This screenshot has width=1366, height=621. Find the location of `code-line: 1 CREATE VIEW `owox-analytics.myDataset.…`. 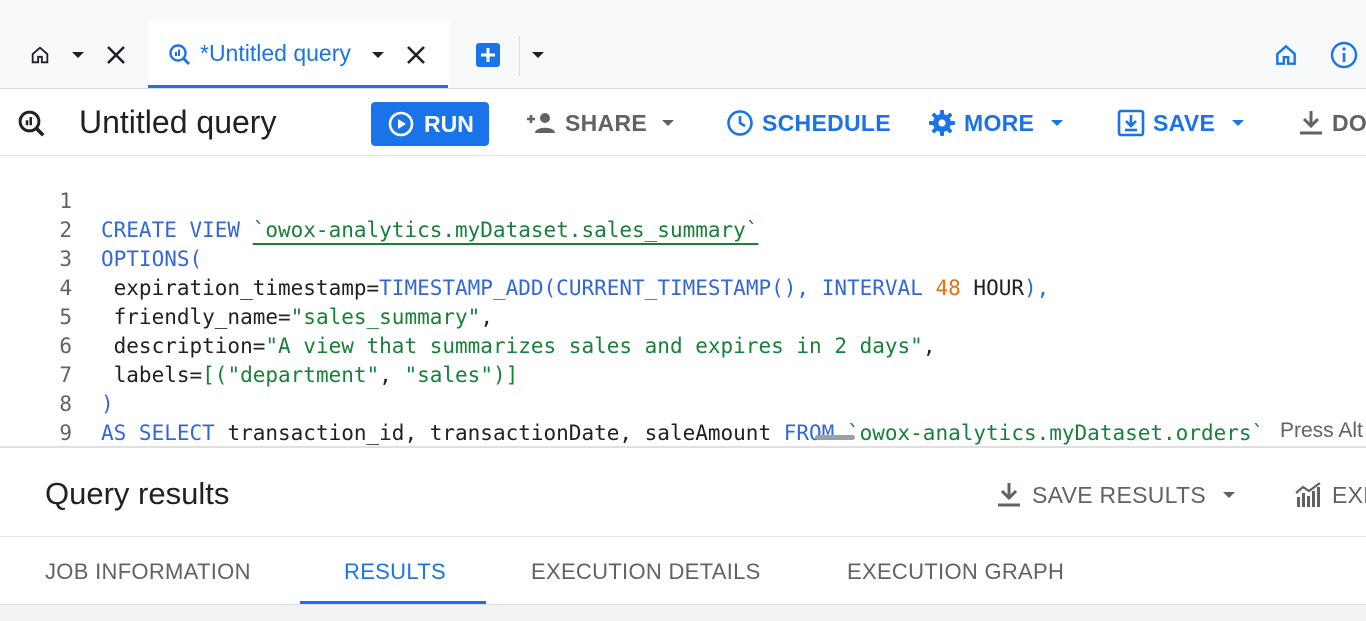

code-line: 1 CREATE VIEW `owox-analytics.myDataset.… is located at coordinates (683, 200).